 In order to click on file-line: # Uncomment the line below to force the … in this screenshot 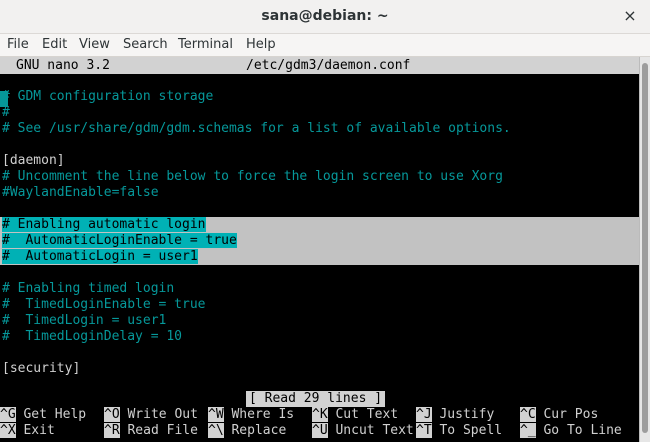, I will do `click(252, 176)`.